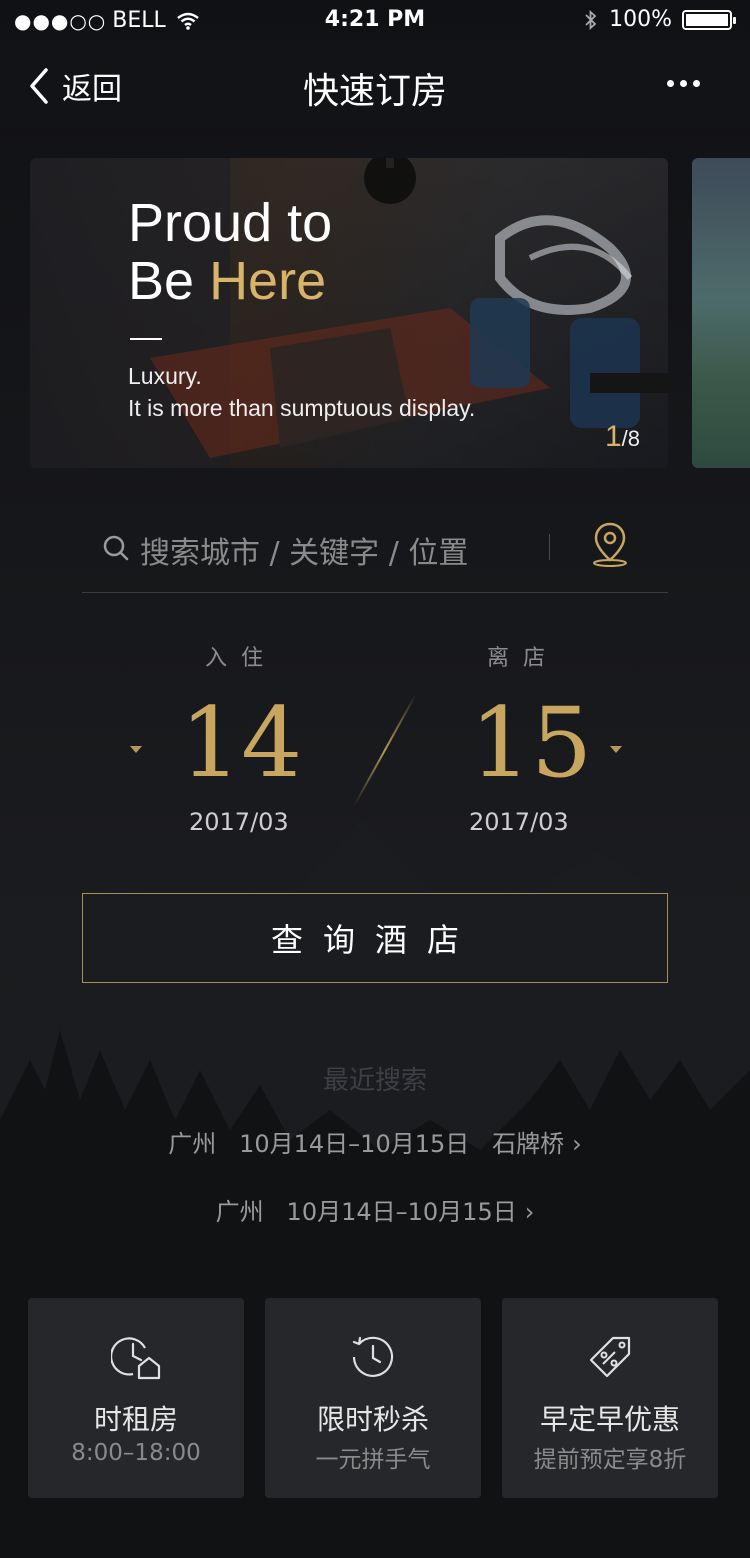 The height and width of the screenshot is (1558, 750). Describe the element at coordinates (375, 938) in the screenshot. I see `search-hotels-button: 查询酒店` at that location.